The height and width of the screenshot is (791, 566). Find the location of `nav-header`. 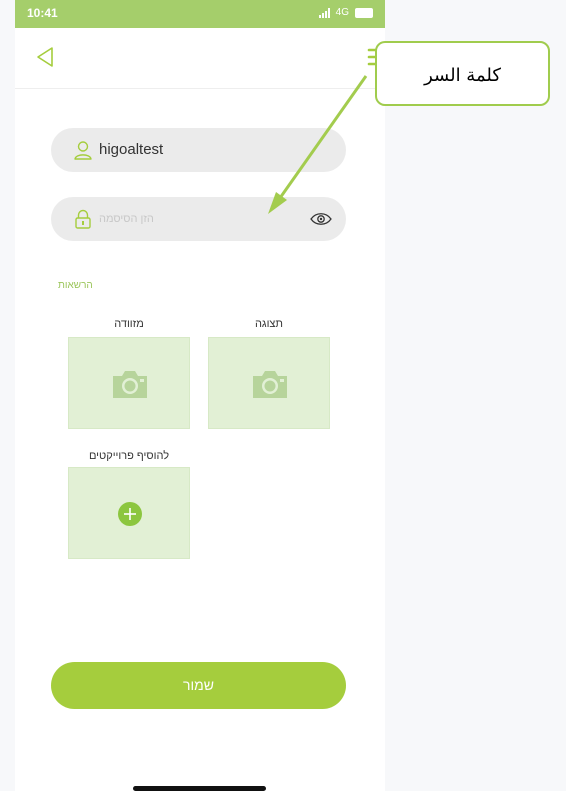

nav-header is located at coordinates (200, 58).